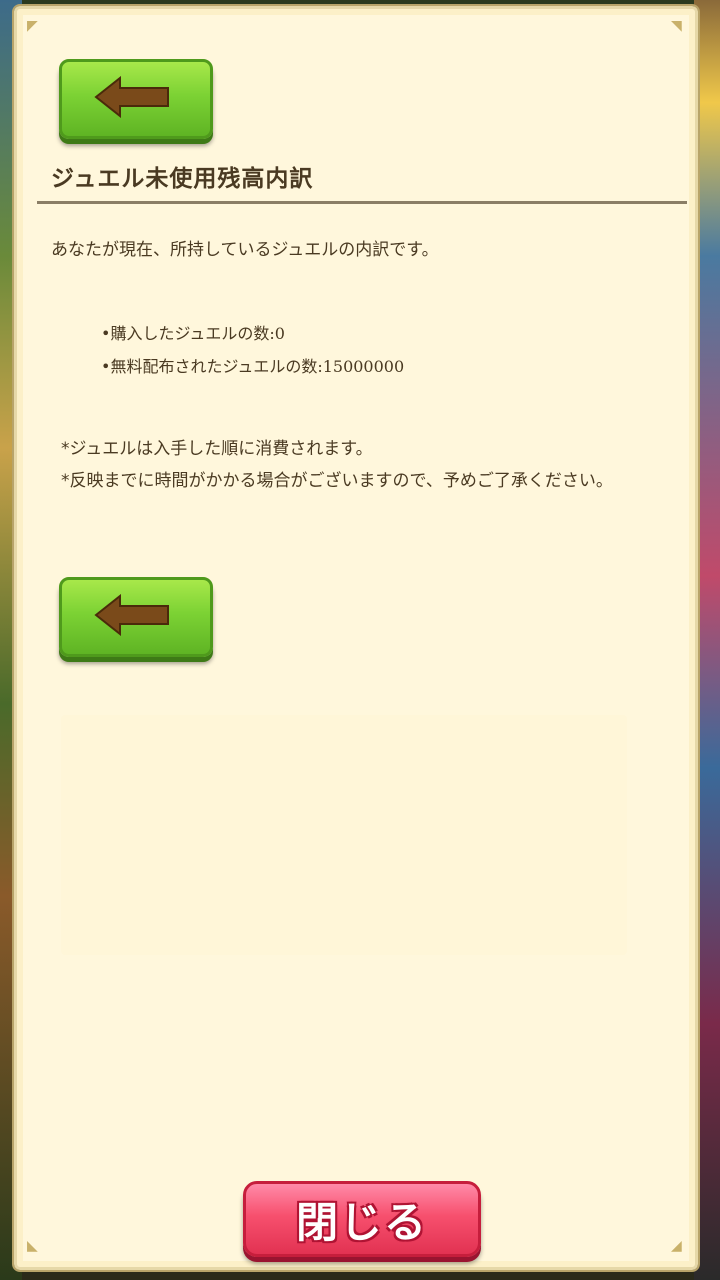  I want to click on intro-text: あなたが現在、所持しているジュエルの内訳です。, so click(245, 250).